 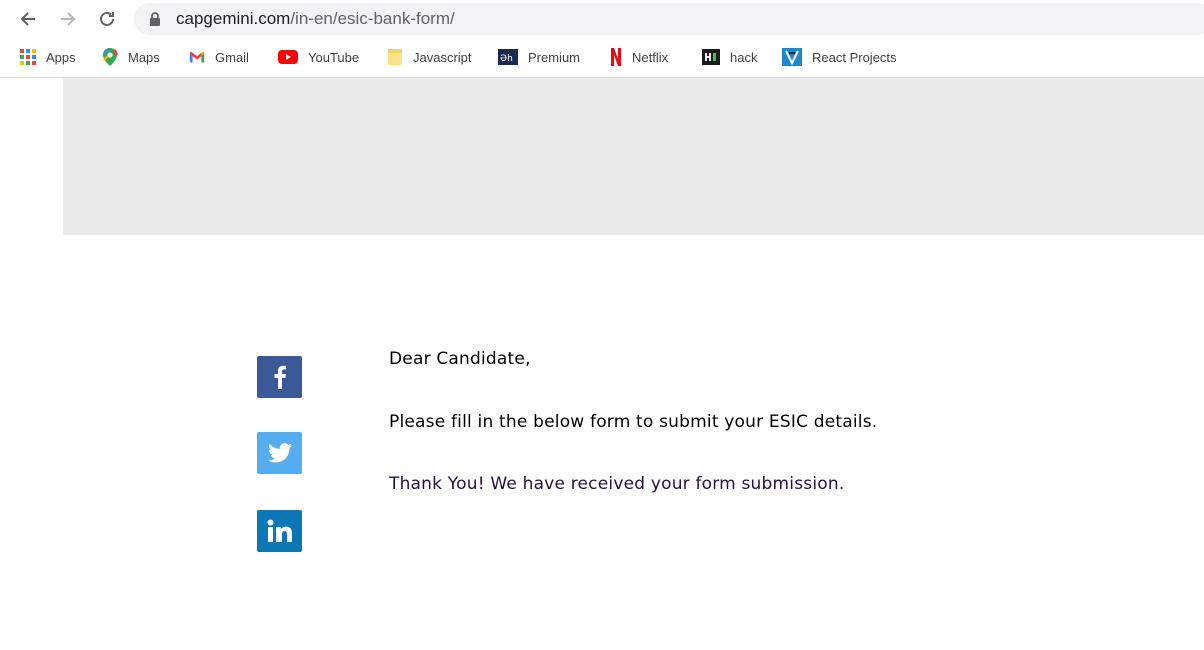 I want to click on linkedin-share-button, so click(x=279, y=531).